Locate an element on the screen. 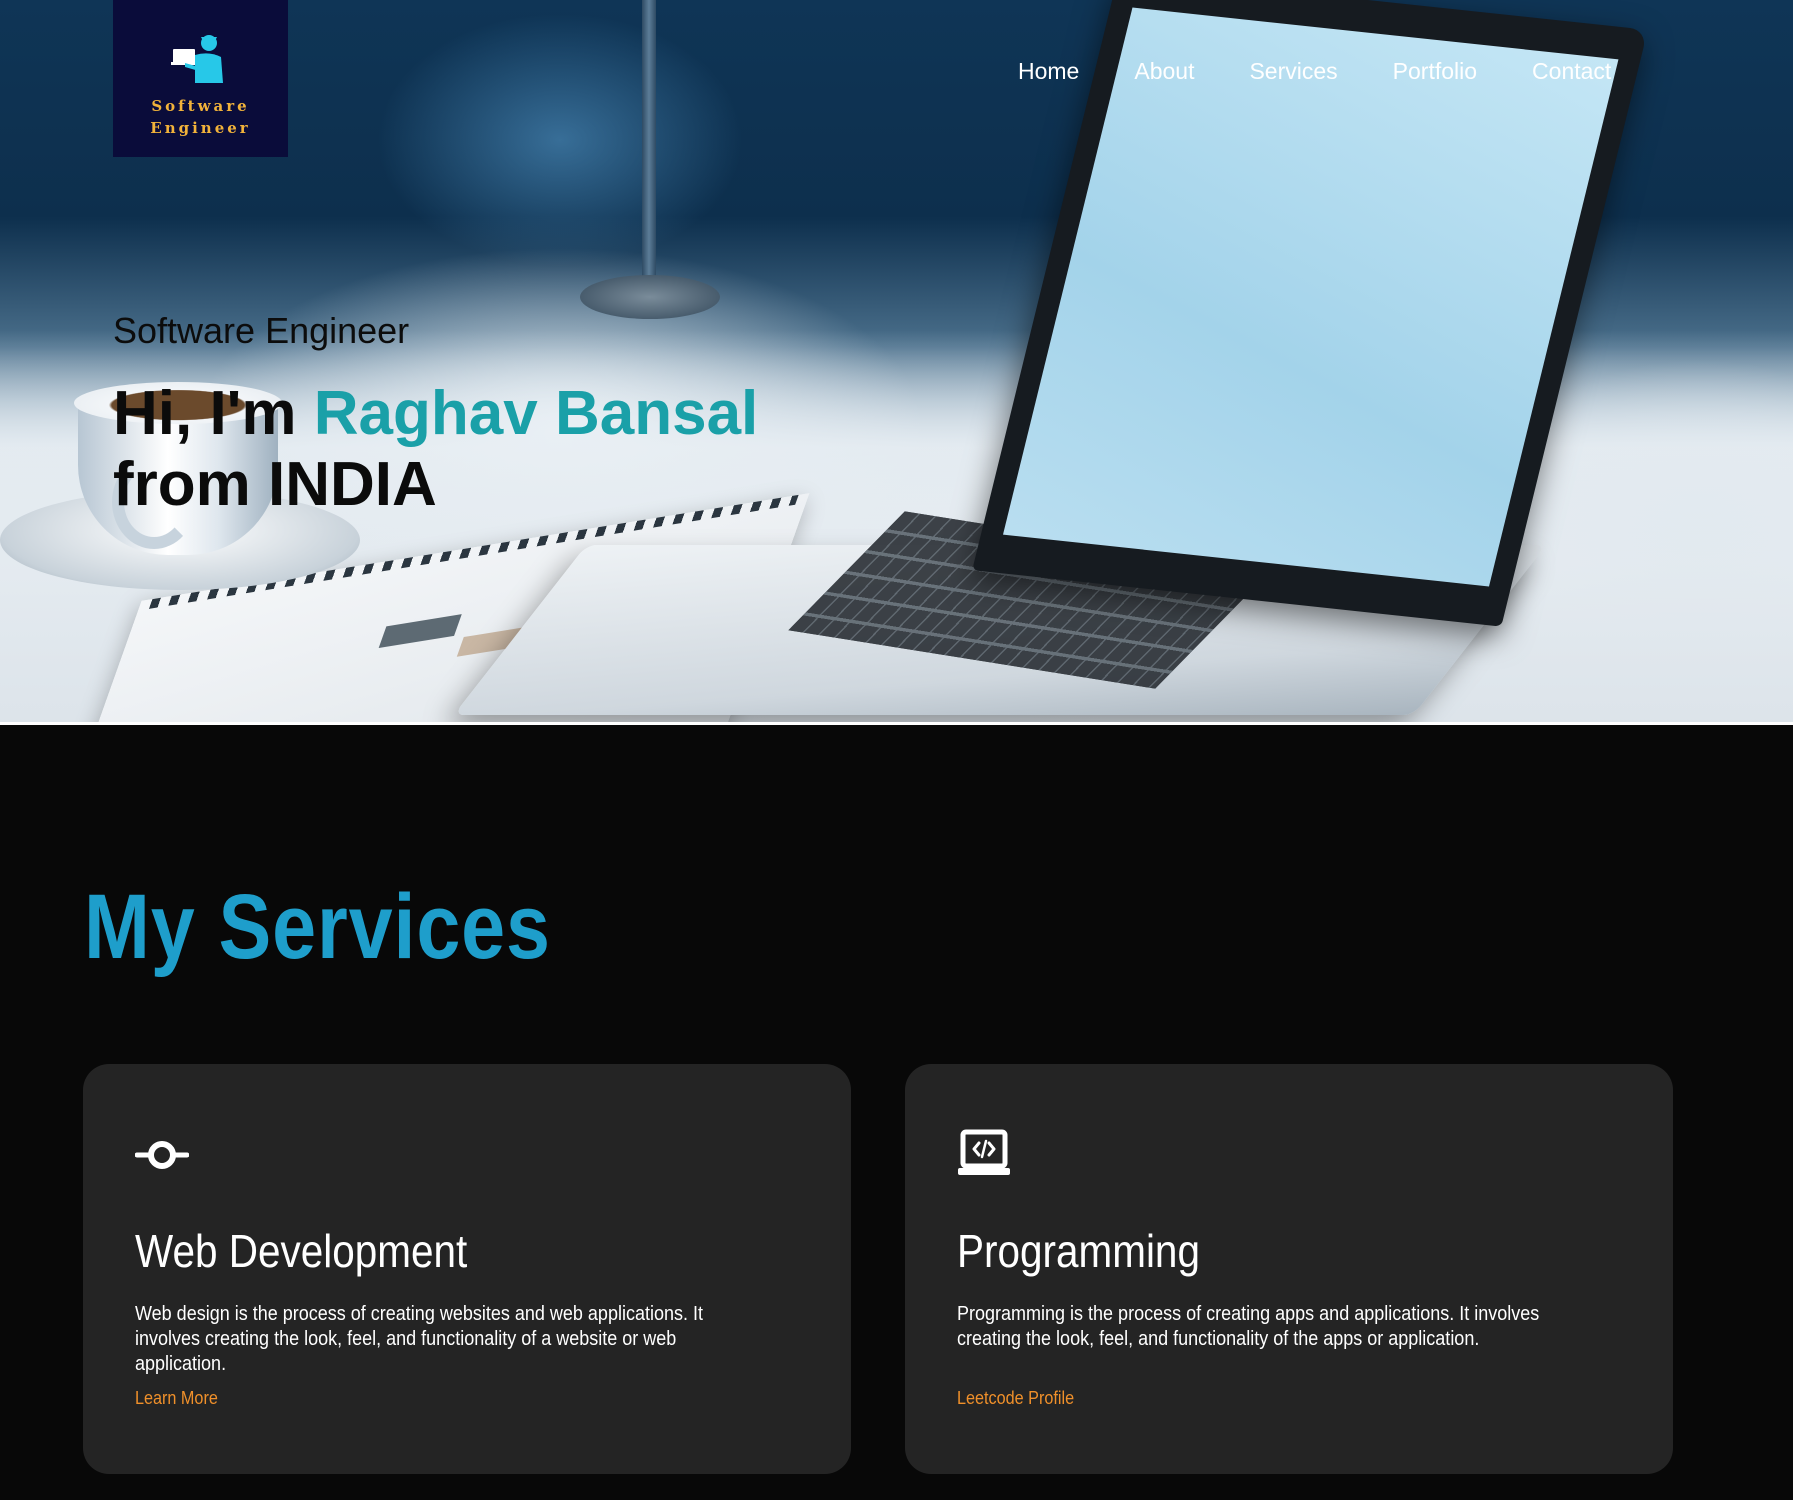 The height and width of the screenshot is (1500, 1793). site-logo: Software Engineer is located at coordinates (200, 78).